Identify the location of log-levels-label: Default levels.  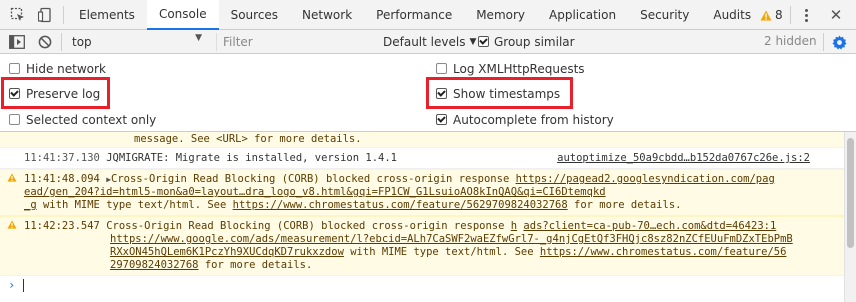
(424, 41).